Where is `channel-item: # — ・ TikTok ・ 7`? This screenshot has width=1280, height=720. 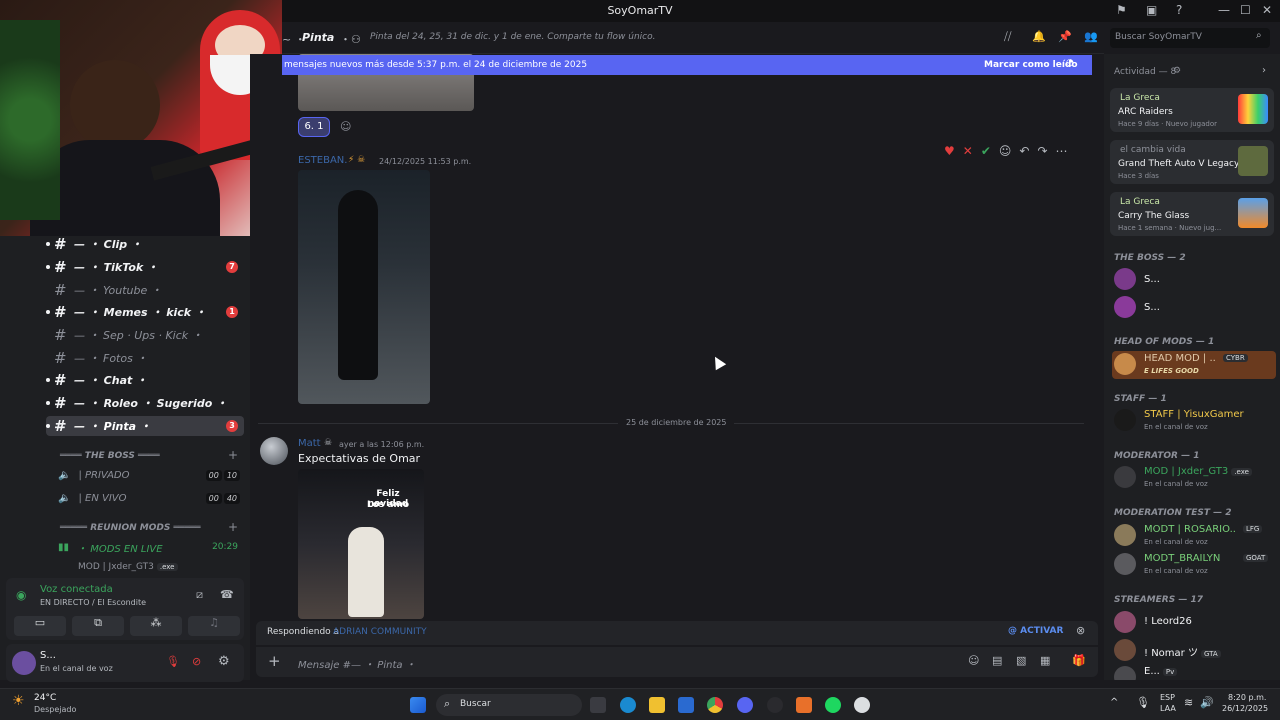
channel-item: # — ・ TikTok ・ 7 is located at coordinates (145, 267).